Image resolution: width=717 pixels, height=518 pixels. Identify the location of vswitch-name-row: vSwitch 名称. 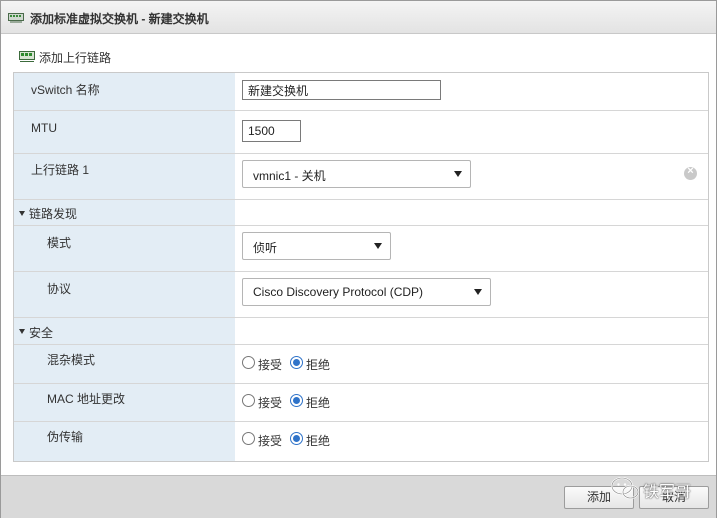
(361, 92).